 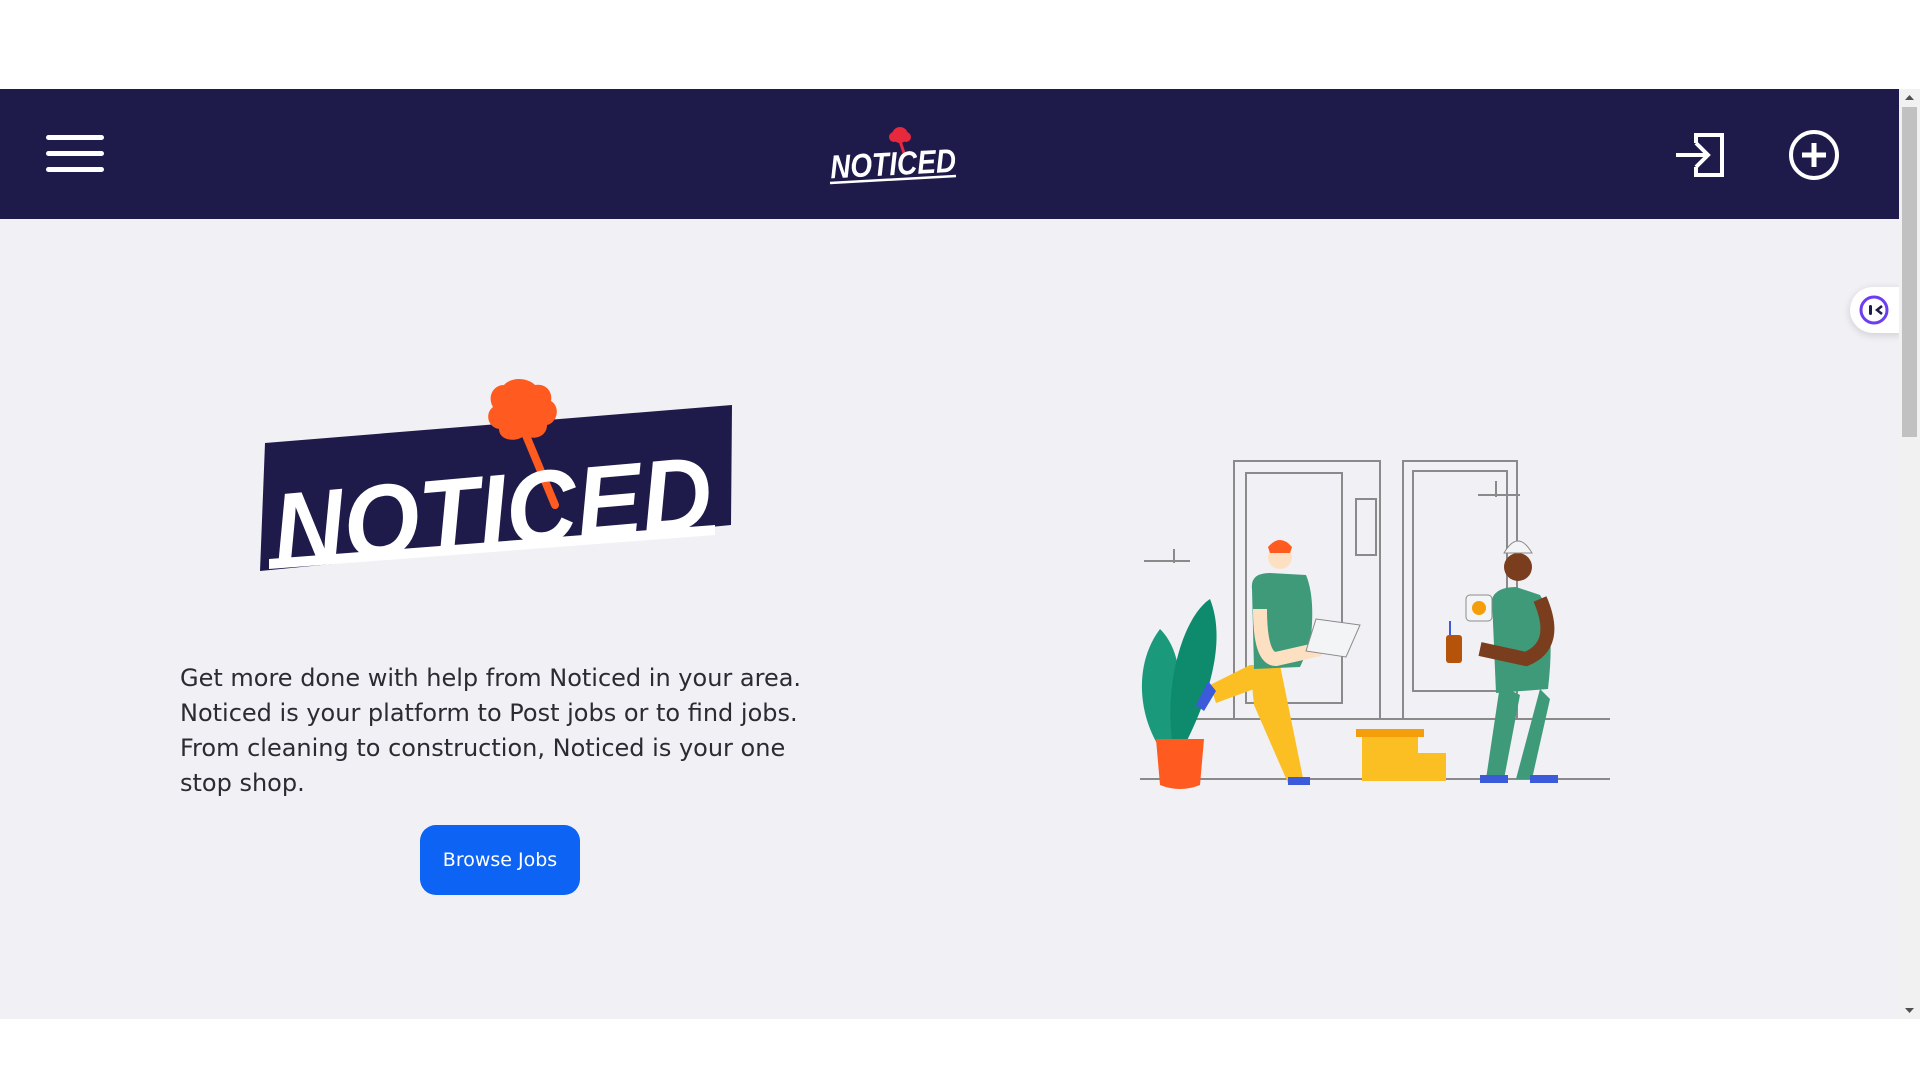 I want to click on scrollbar-thumb, so click(x=1909, y=272).